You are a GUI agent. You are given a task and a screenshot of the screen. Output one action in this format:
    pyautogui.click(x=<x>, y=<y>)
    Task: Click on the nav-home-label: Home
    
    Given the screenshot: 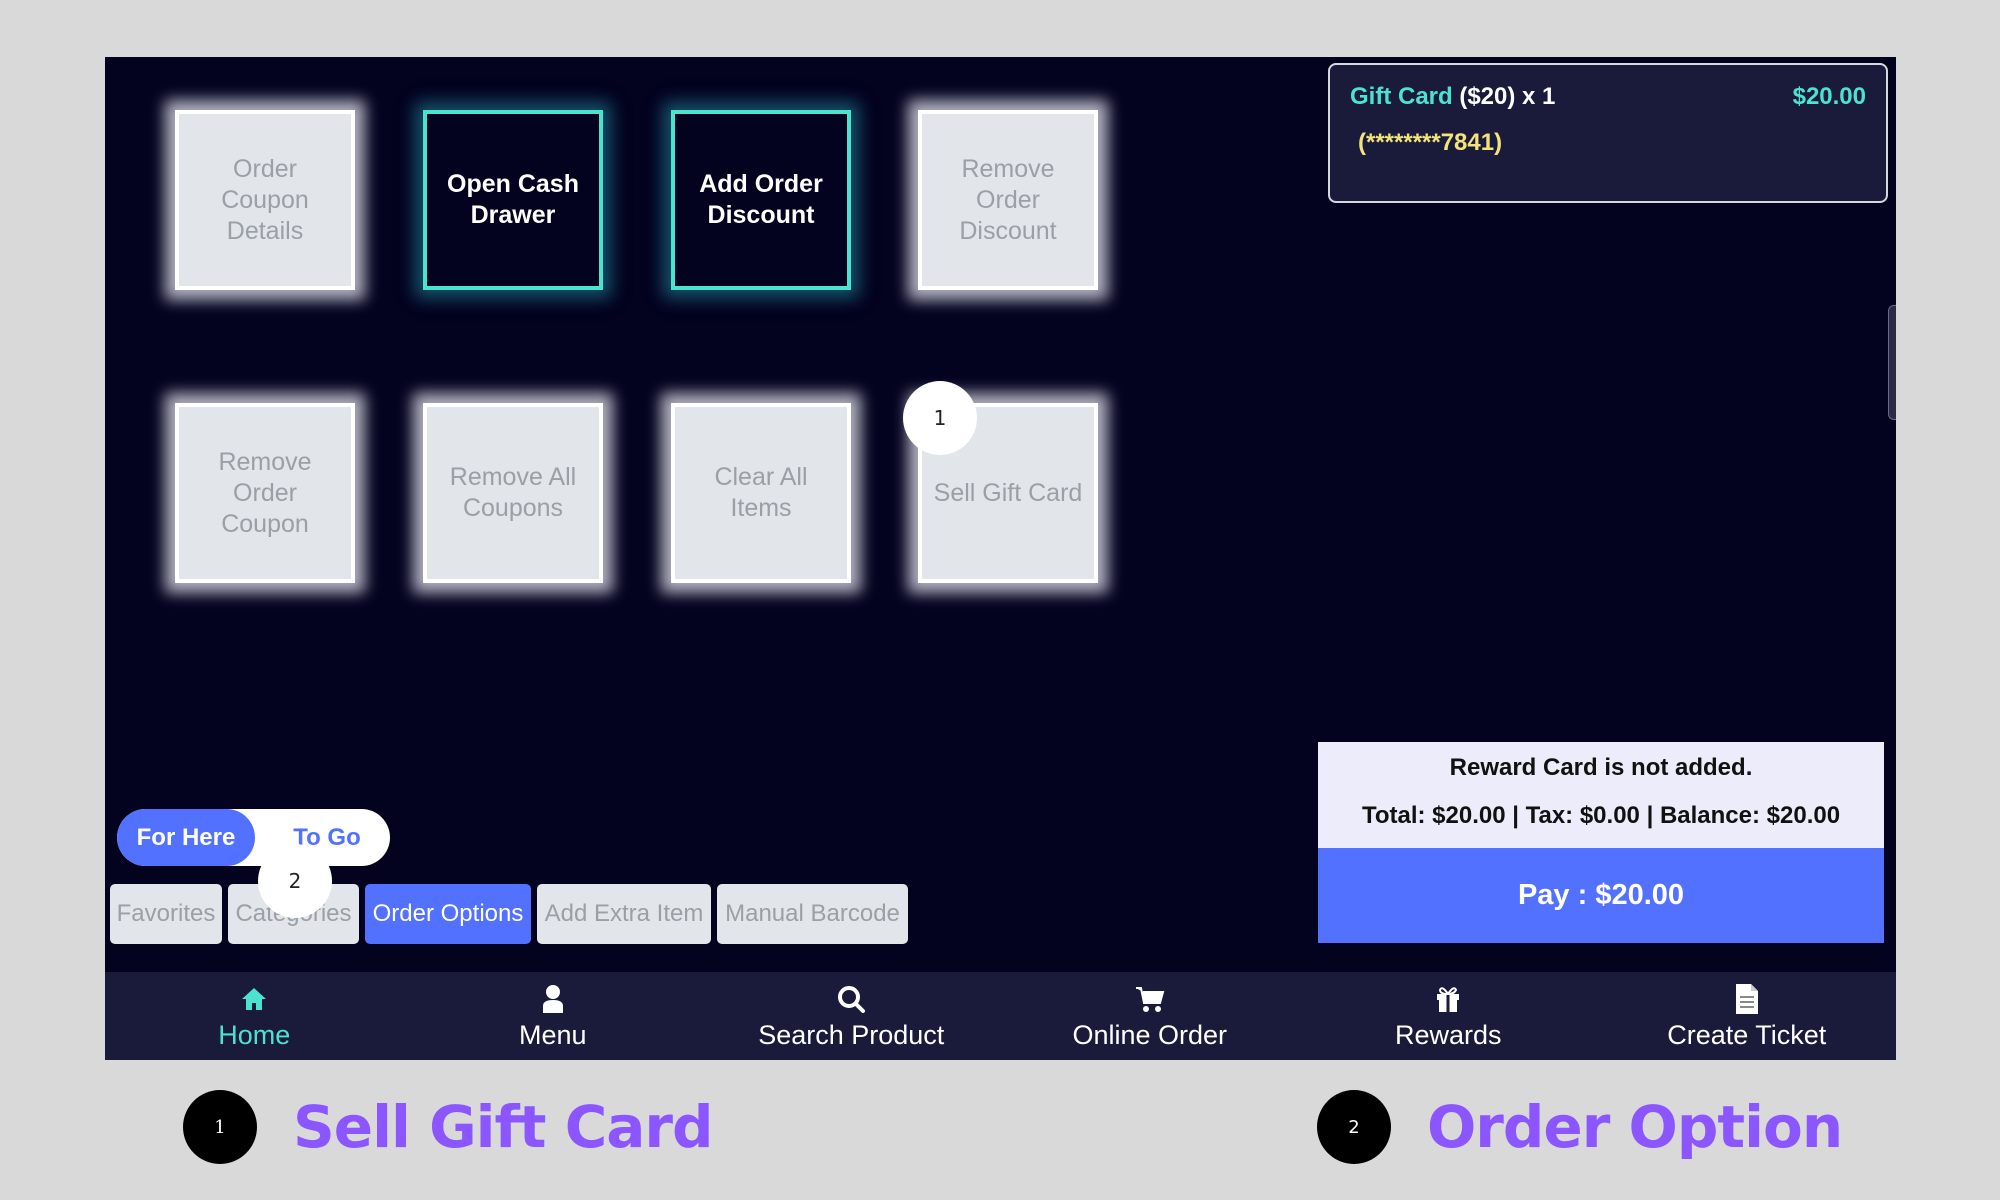 What is the action you would take?
    pyautogui.click(x=254, y=1034)
    